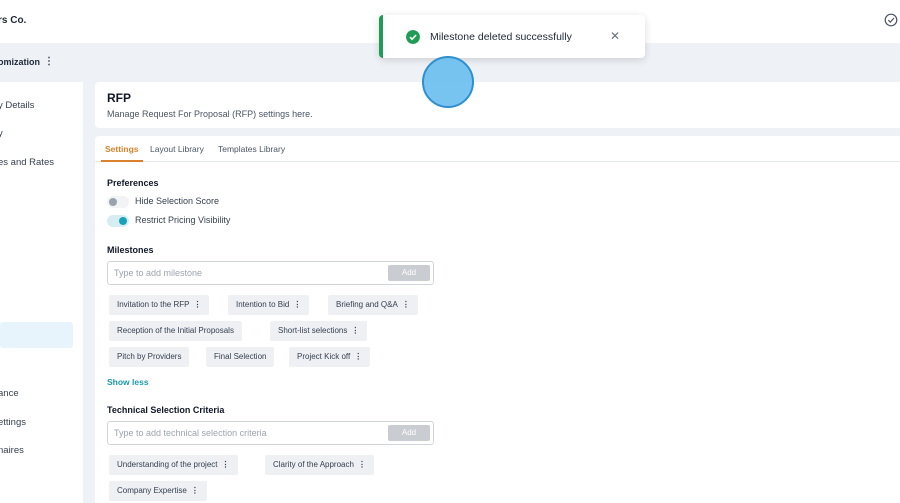 The width and height of the screenshot is (900, 503). Describe the element at coordinates (13, 20) in the screenshot. I see `brand-name: rs Co.` at that location.